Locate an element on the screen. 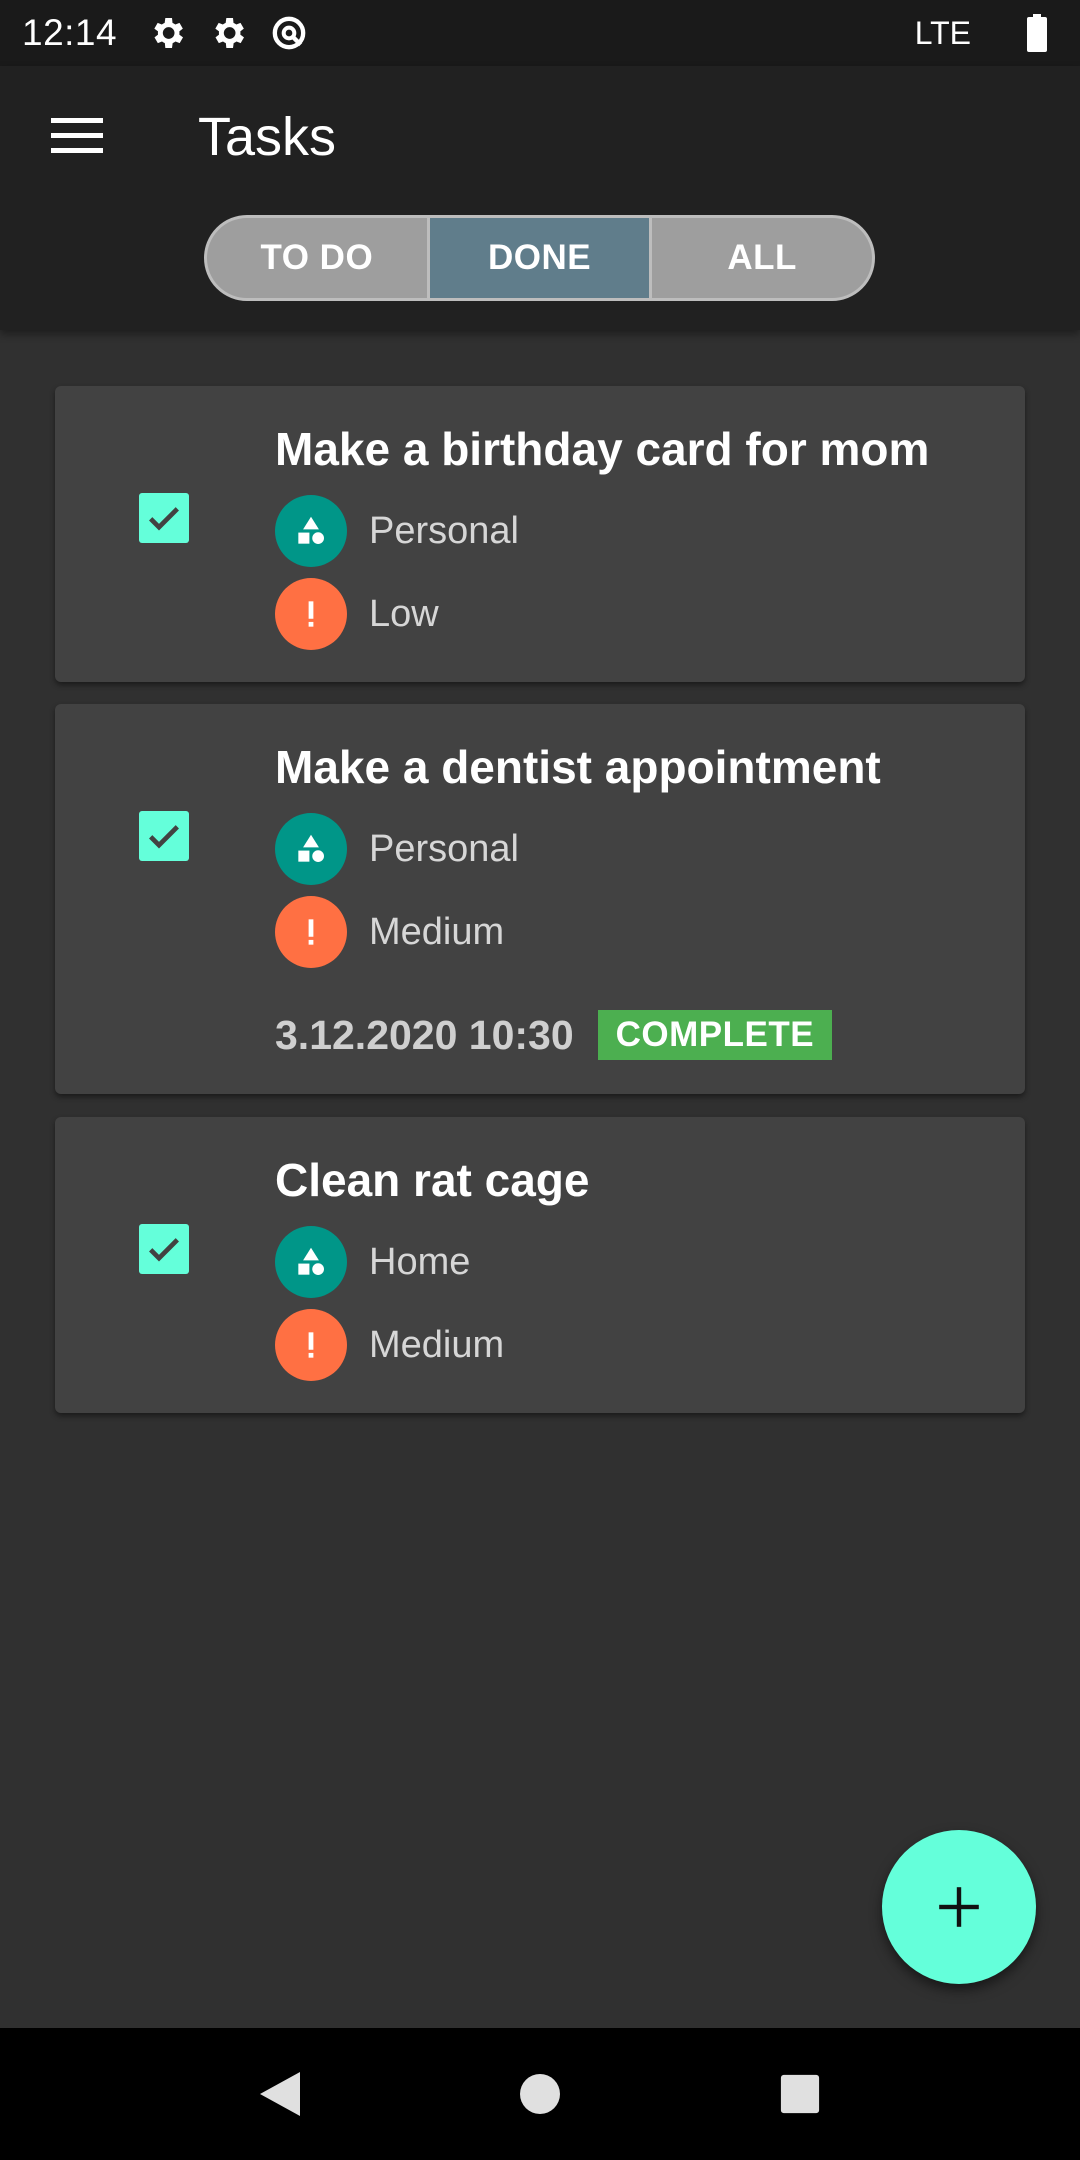 The width and height of the screenshot is (1080, 2160). status-badge: COMPLETE is located at coordinates (715, 1035).